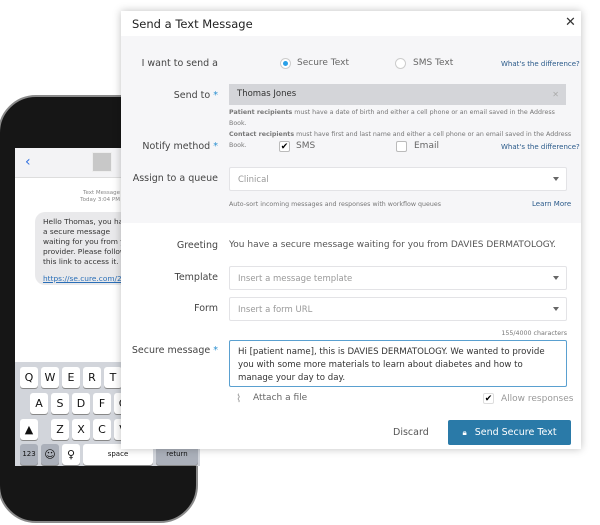  What do you see at coordinates (540, 64) in the screenshot?
I see `whats-the-difference-link: What's the difference?` at bounding box center [540, 64].